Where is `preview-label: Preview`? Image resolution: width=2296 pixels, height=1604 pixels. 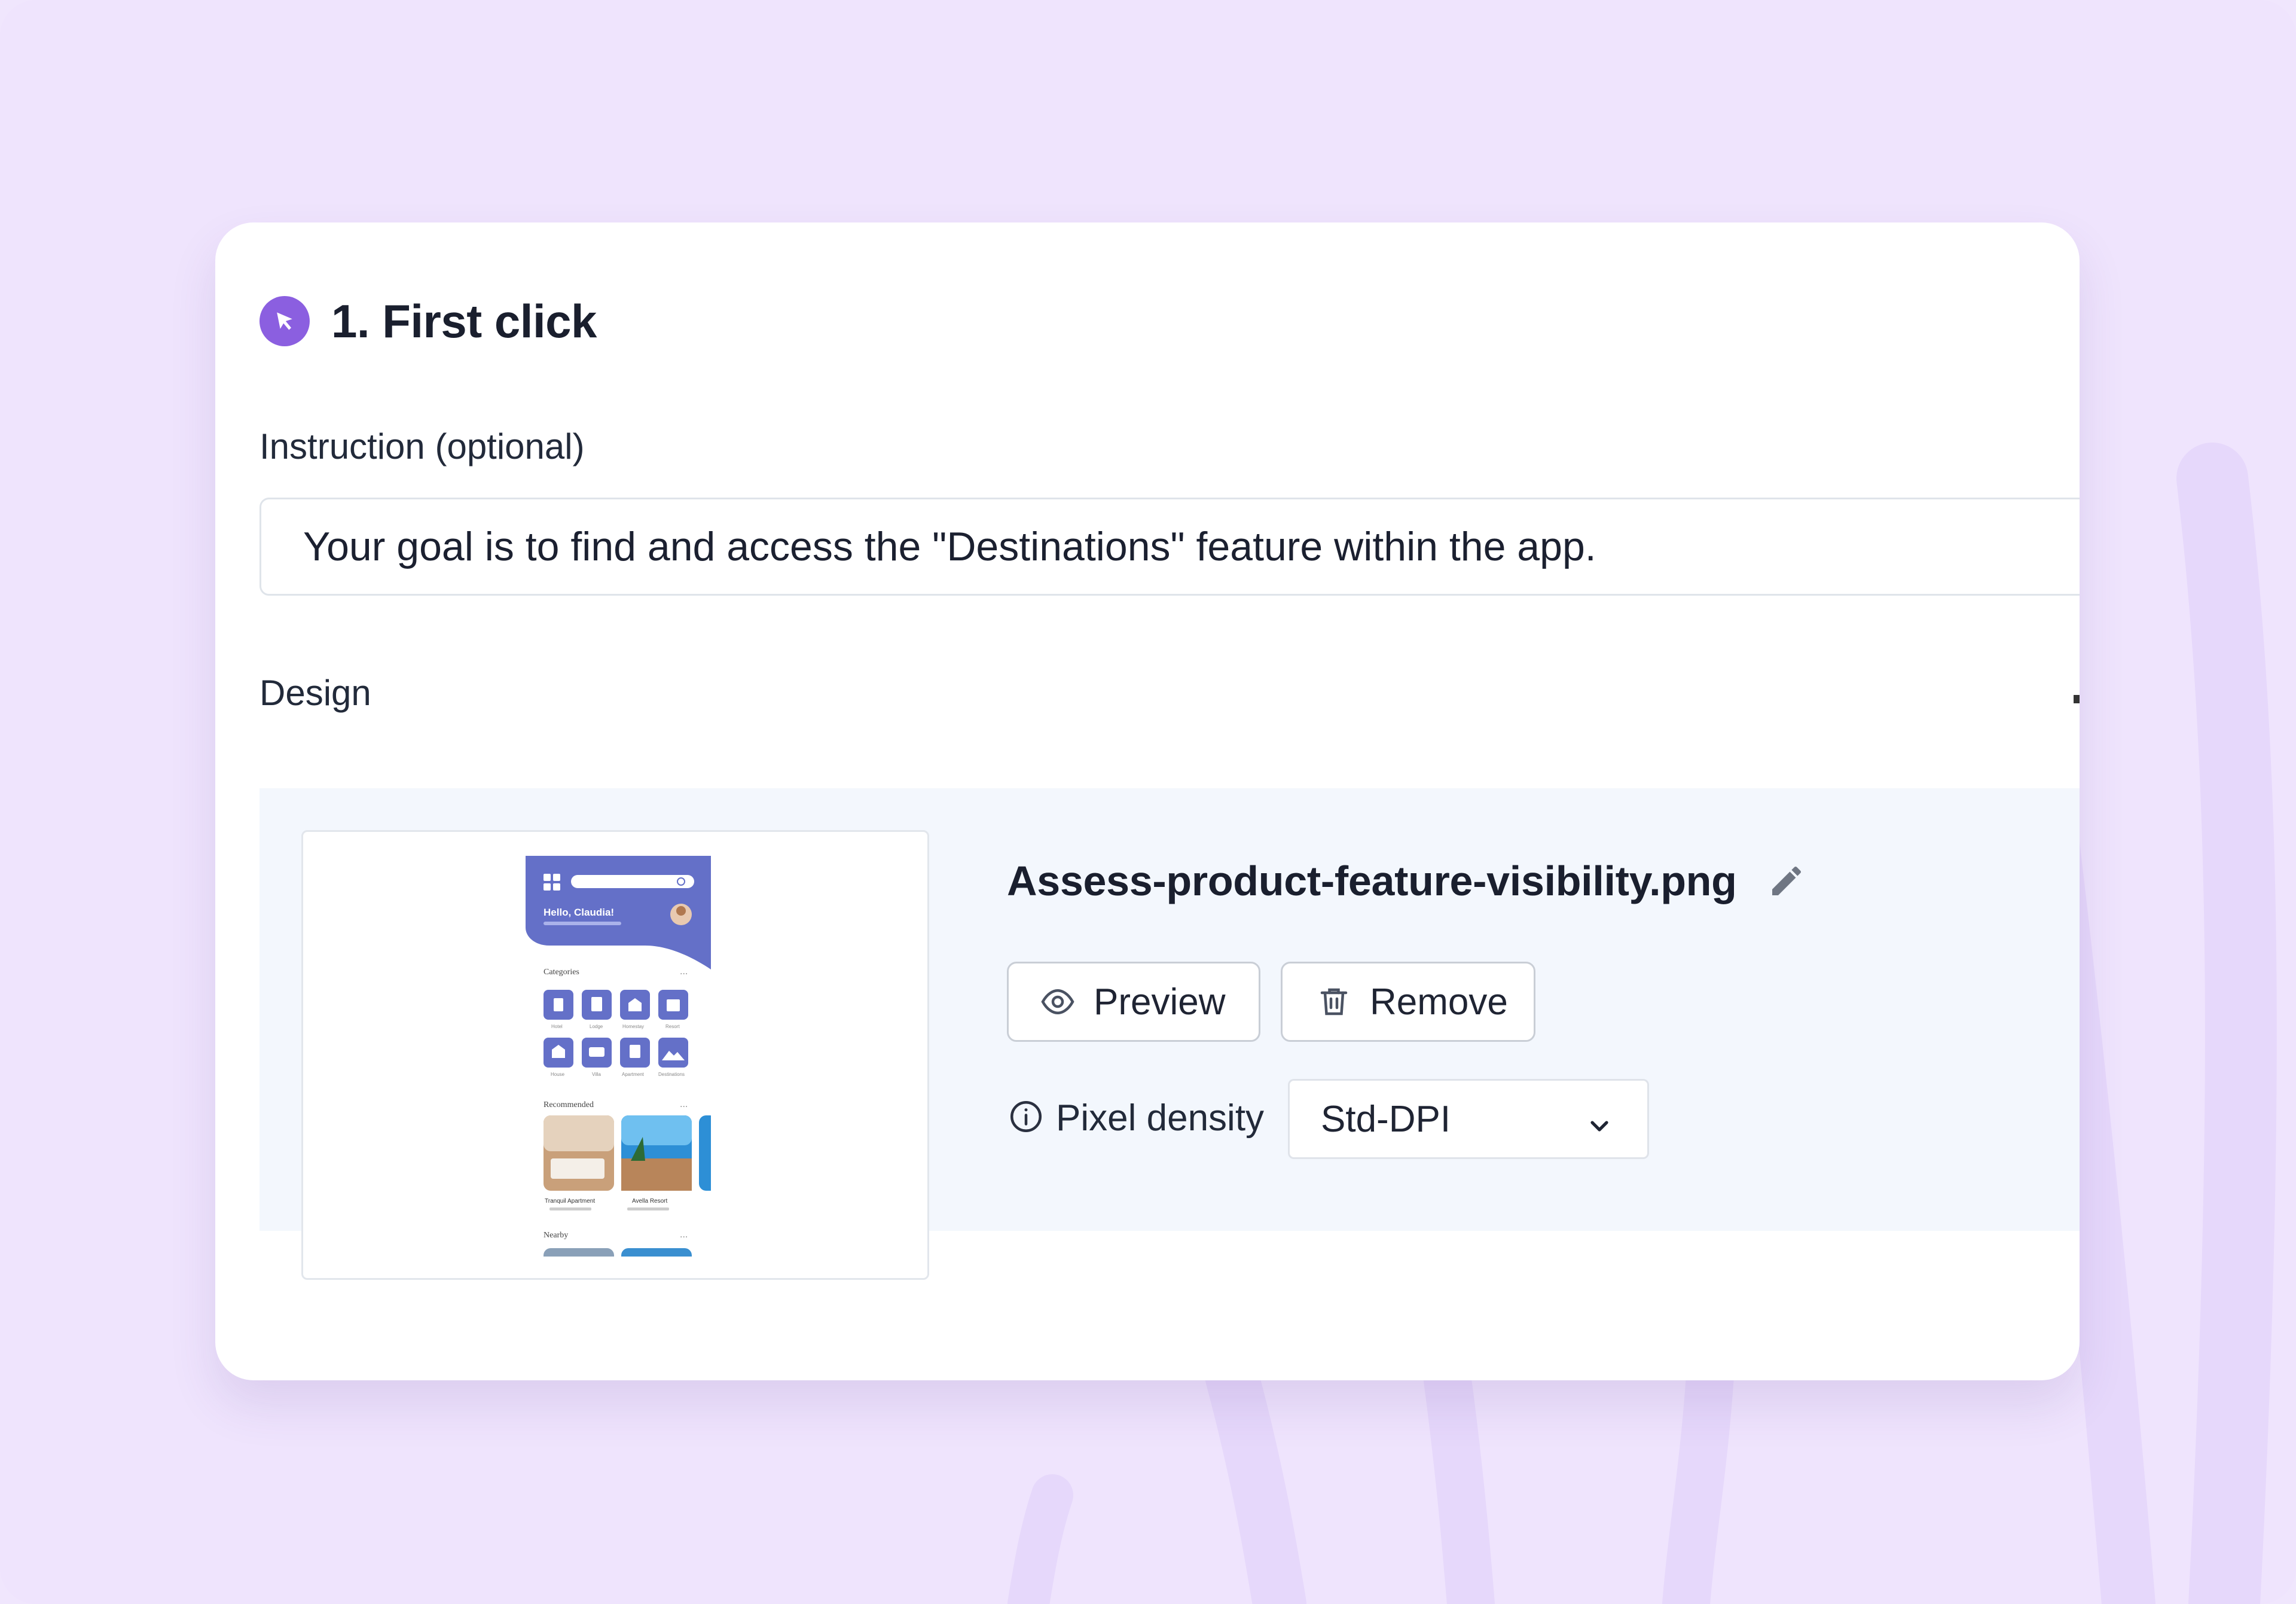
preview-label: Preview is located at coordinates (1160, 1002).